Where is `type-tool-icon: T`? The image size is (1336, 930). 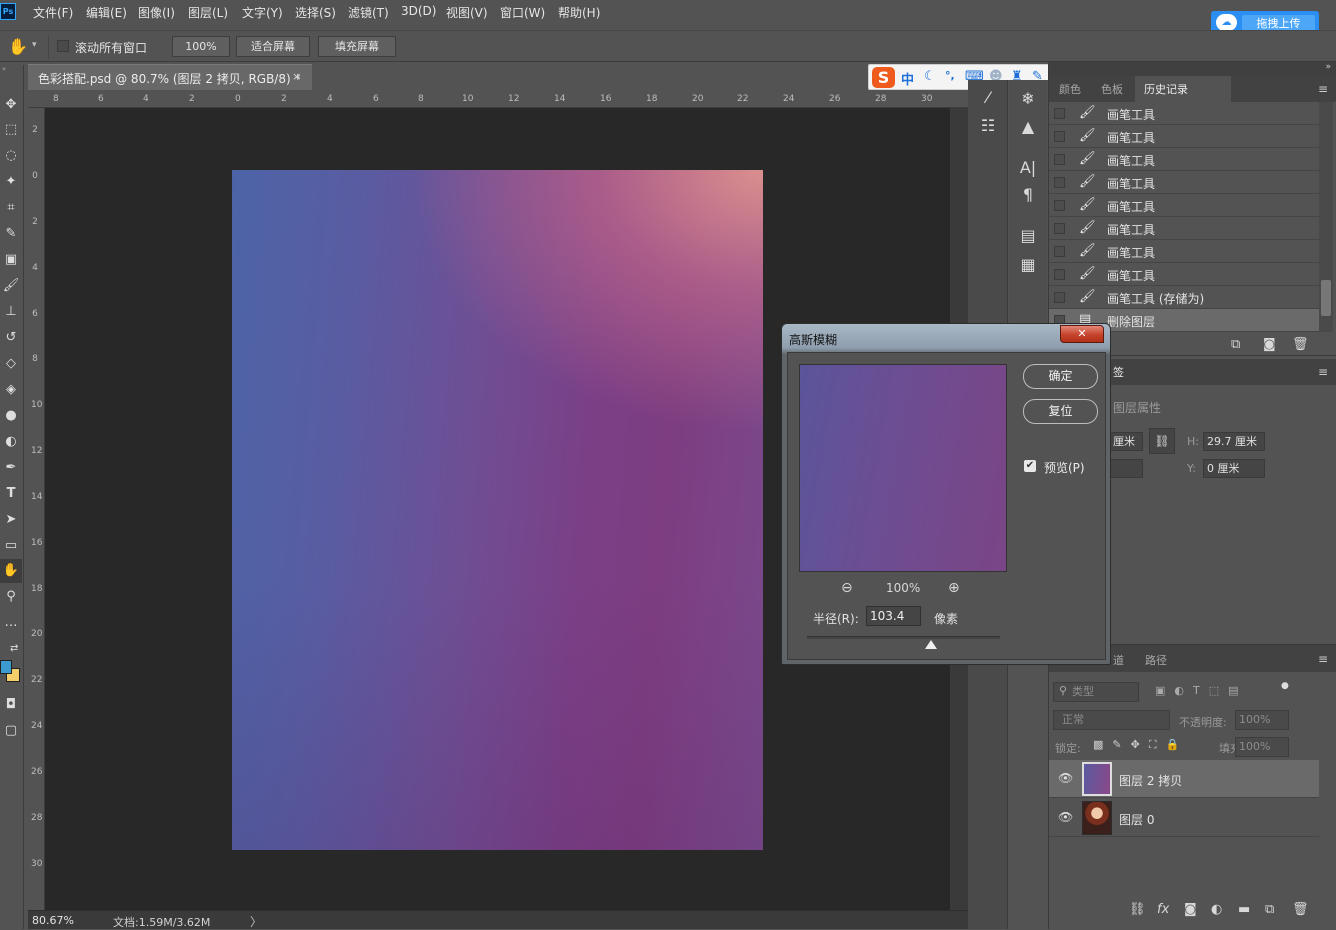 type-tool-icon: T is located at coordinates (11, 494).